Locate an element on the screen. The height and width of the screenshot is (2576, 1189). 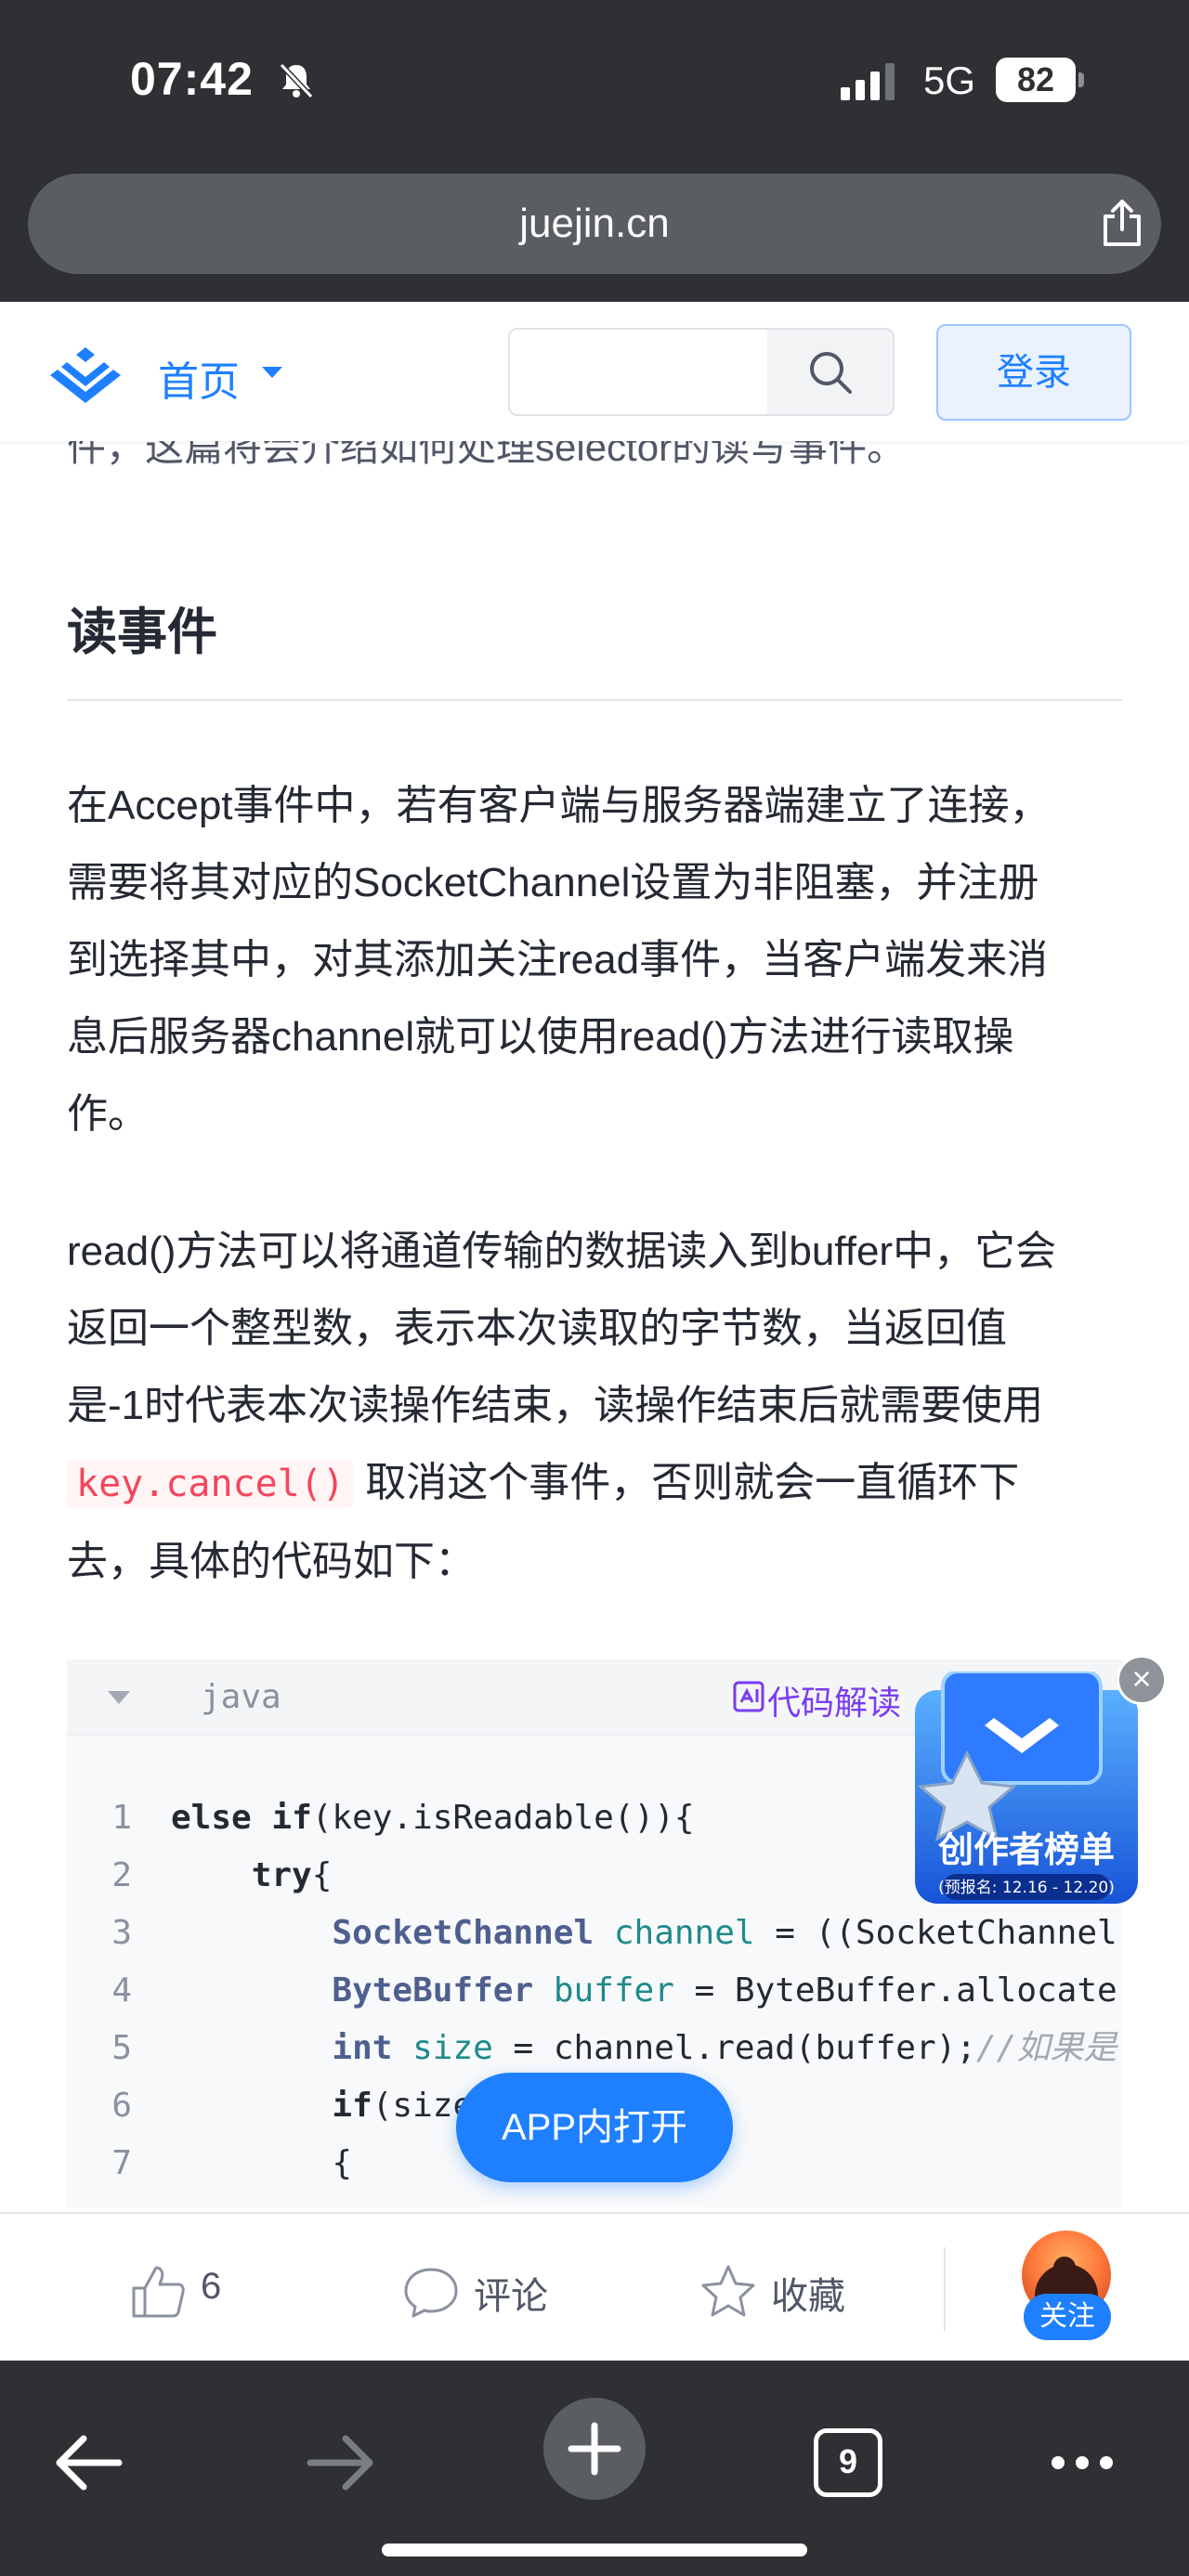
follow-button: 关注 is located at coordinates (1067, 2317).